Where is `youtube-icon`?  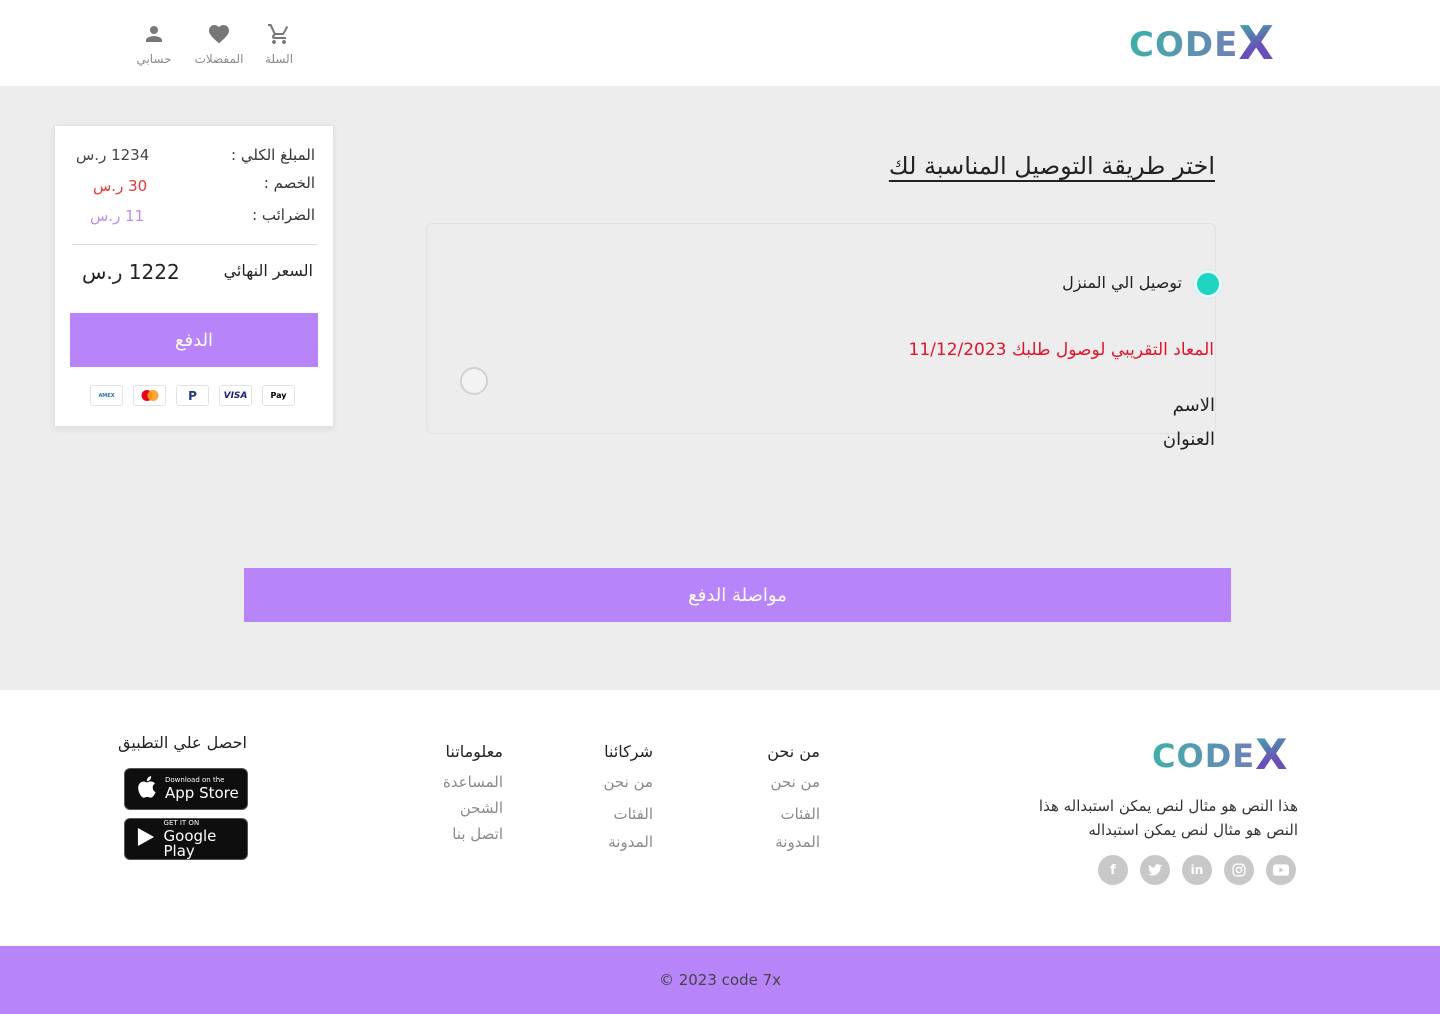 youtube-icon is located at coordinates (1281, 870).